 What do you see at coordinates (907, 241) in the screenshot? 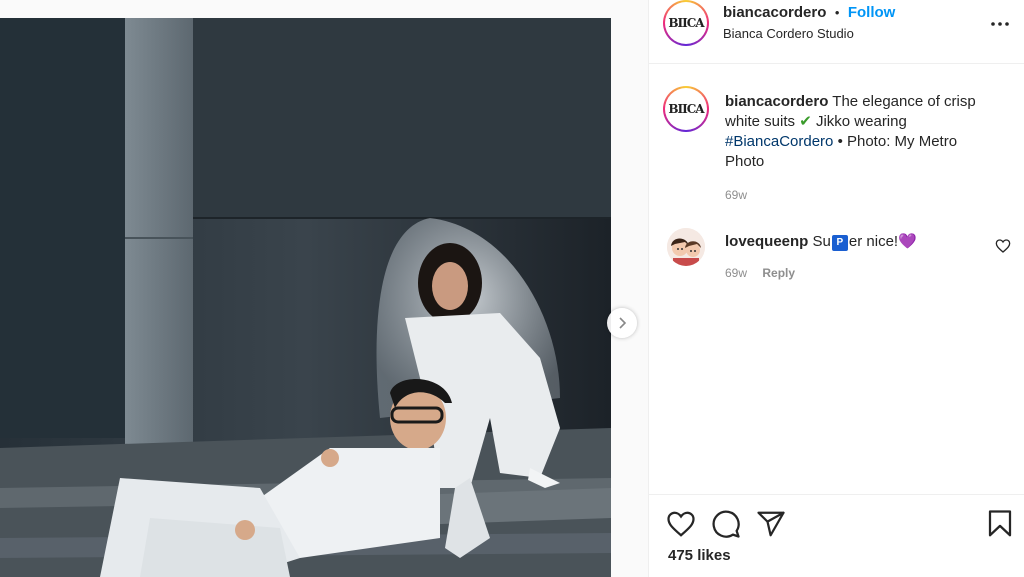
I see `purple-heart-emoji: 💜` at bounding box center [907, 241].